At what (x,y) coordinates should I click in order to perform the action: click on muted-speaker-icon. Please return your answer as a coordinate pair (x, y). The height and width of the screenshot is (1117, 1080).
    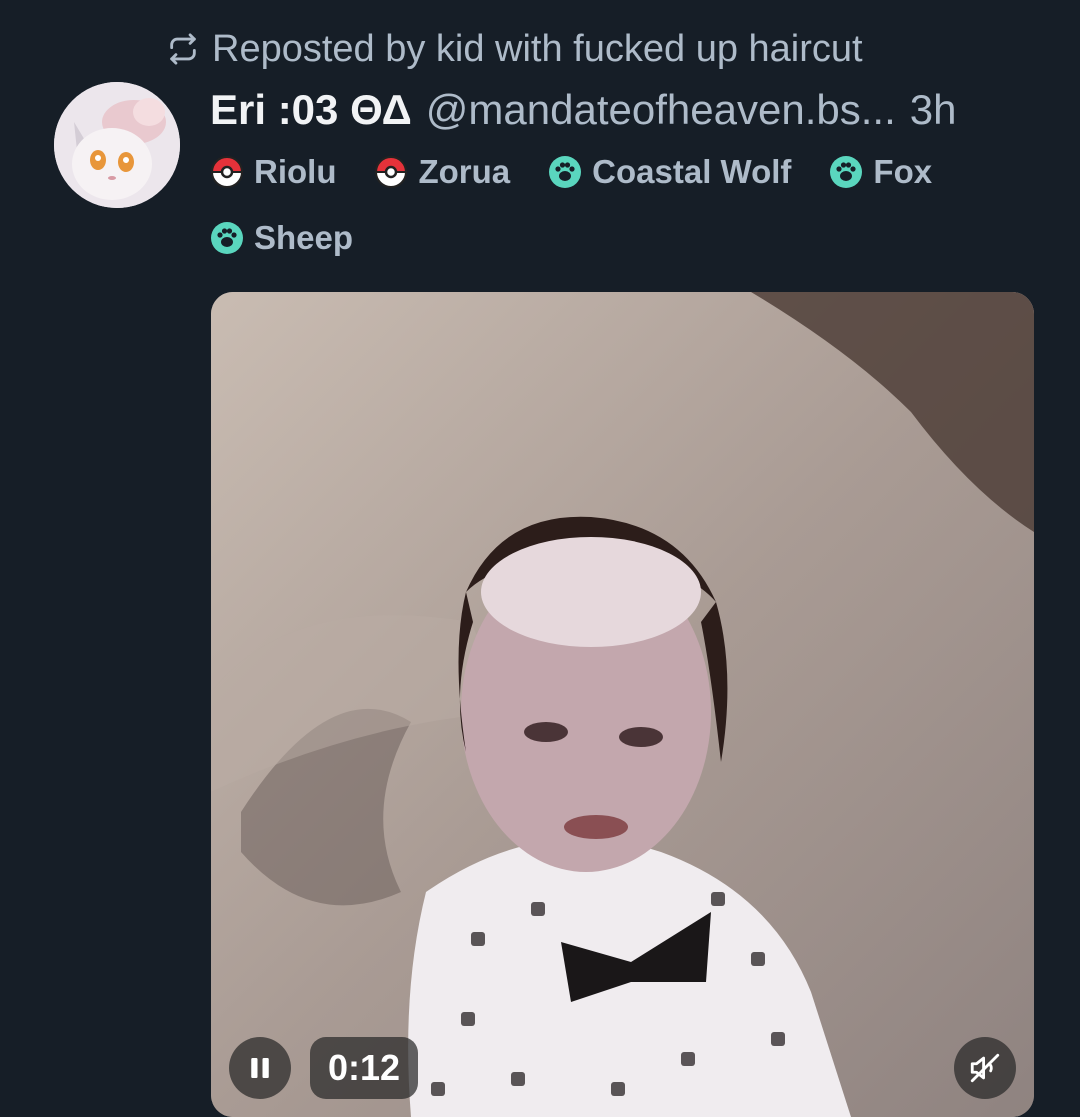
    Looking at the image, I should click on (985, 1068).